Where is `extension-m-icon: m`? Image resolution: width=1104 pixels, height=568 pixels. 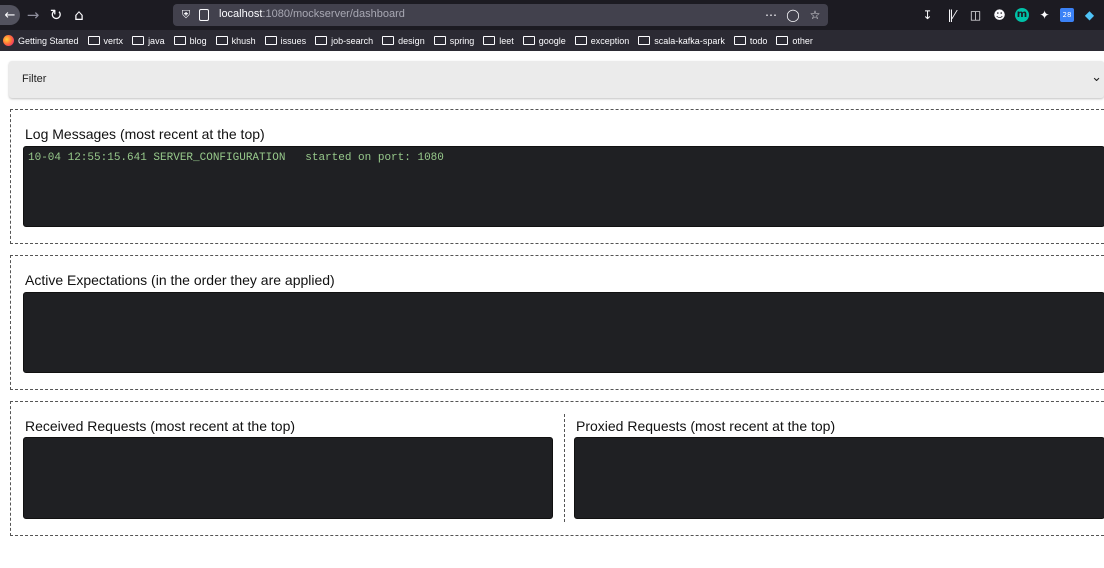
extension-m-icon: m is located at coordinates (1022, 14).